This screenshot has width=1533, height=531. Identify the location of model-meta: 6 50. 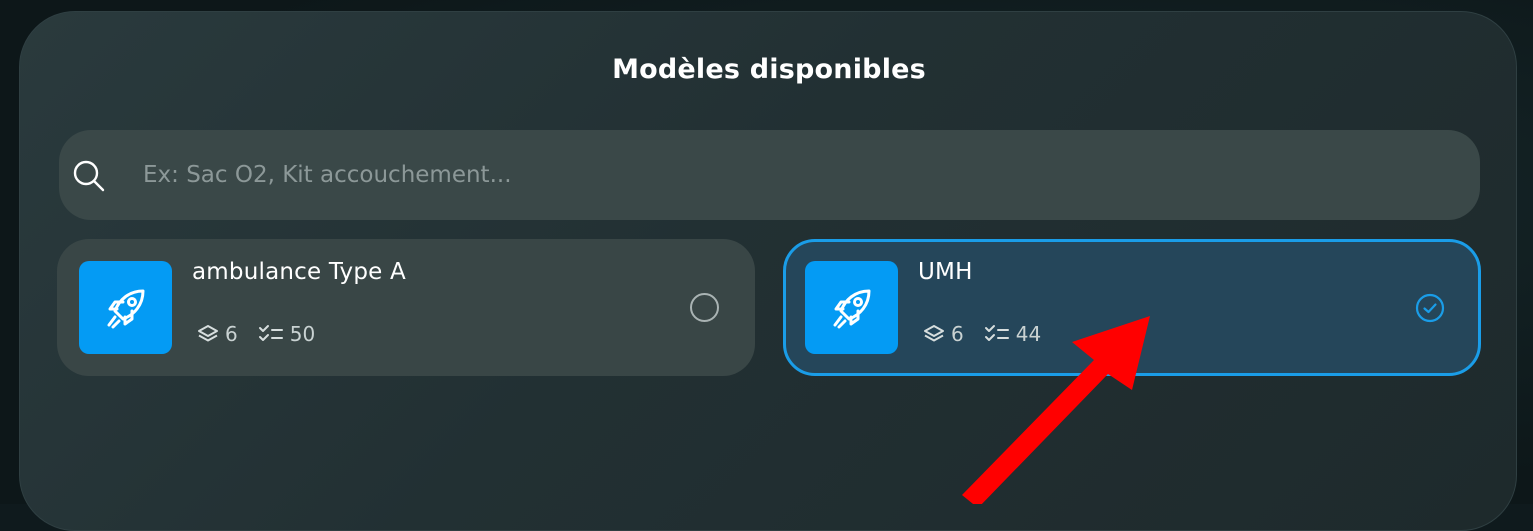
(256, 334).